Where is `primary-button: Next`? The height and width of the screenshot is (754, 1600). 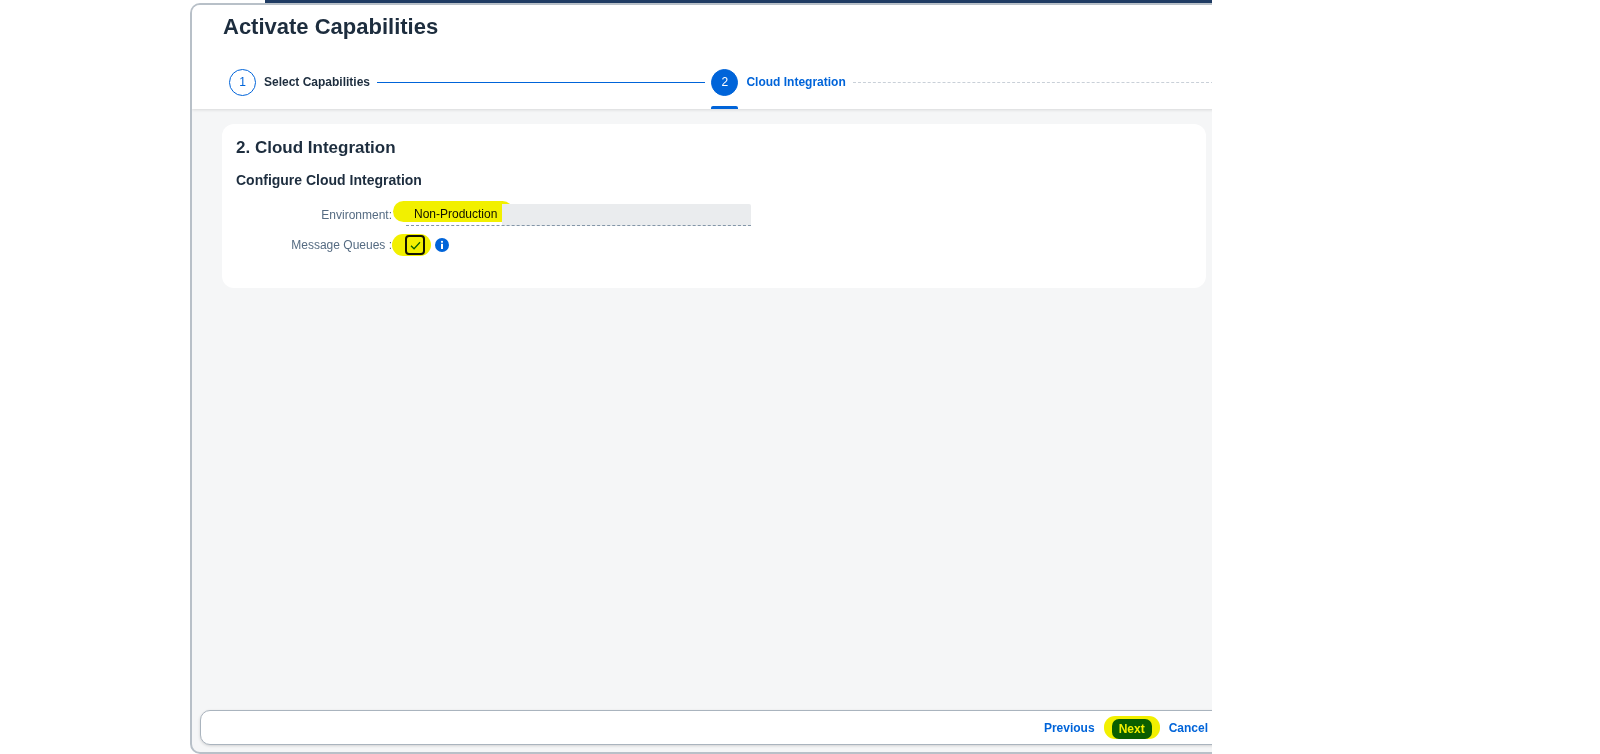
primary-button: Next is located at coordinates (1131, 729).